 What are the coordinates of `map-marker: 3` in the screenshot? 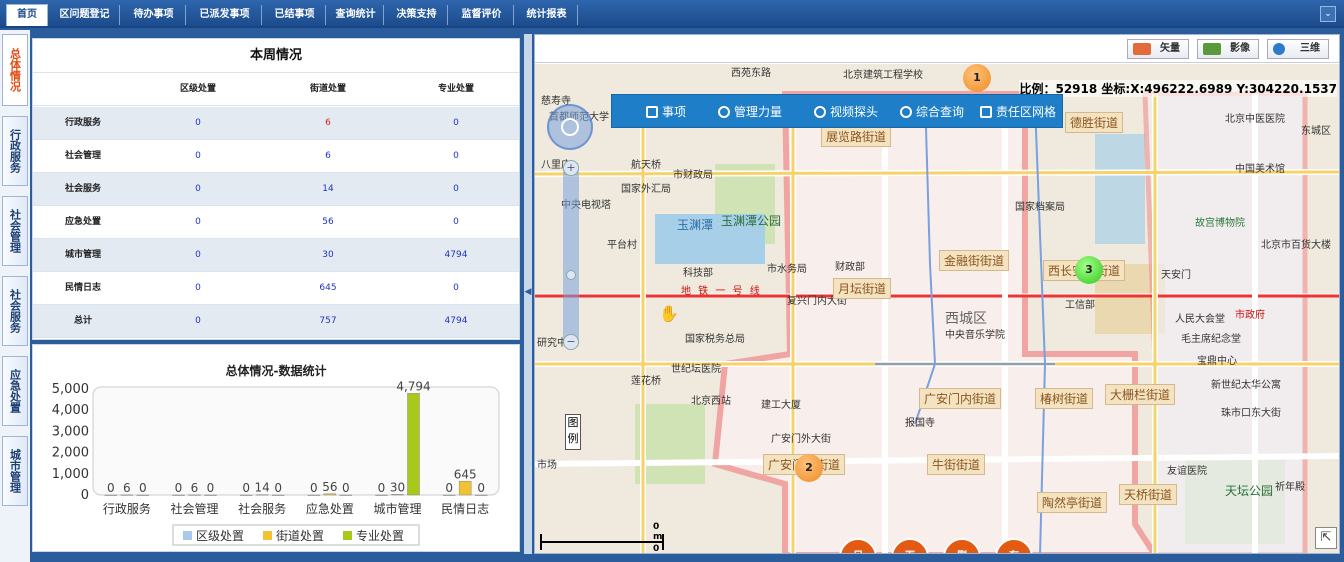 It's located at (1089, 270).